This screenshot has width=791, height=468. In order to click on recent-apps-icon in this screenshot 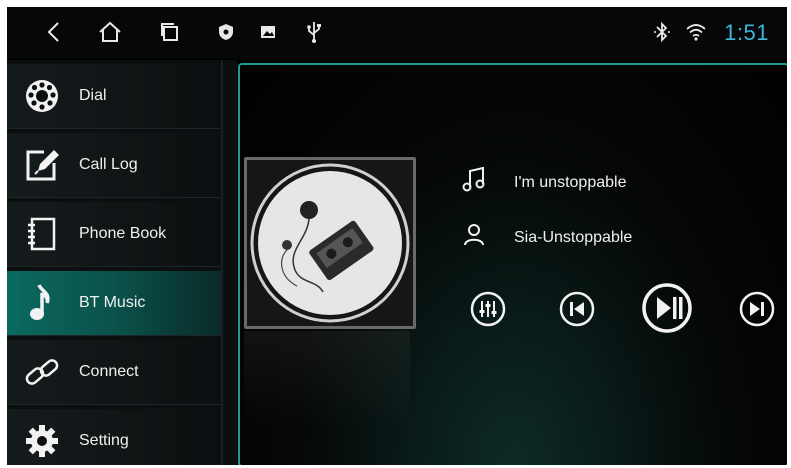, I will do `click(170, 32)`.